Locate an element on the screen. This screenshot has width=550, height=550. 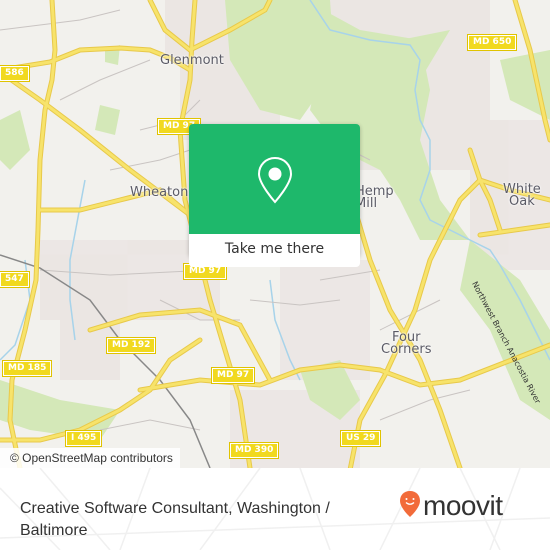
popup-header is located at coordinates (274, 179).